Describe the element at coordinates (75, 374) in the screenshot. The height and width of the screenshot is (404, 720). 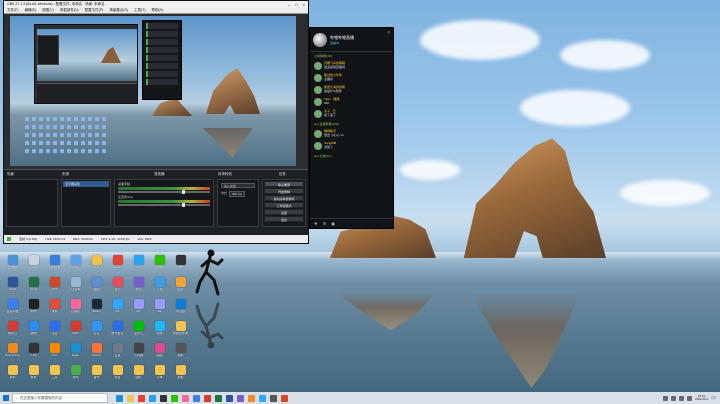
I see `desktop-icon: 游戏` at that location.